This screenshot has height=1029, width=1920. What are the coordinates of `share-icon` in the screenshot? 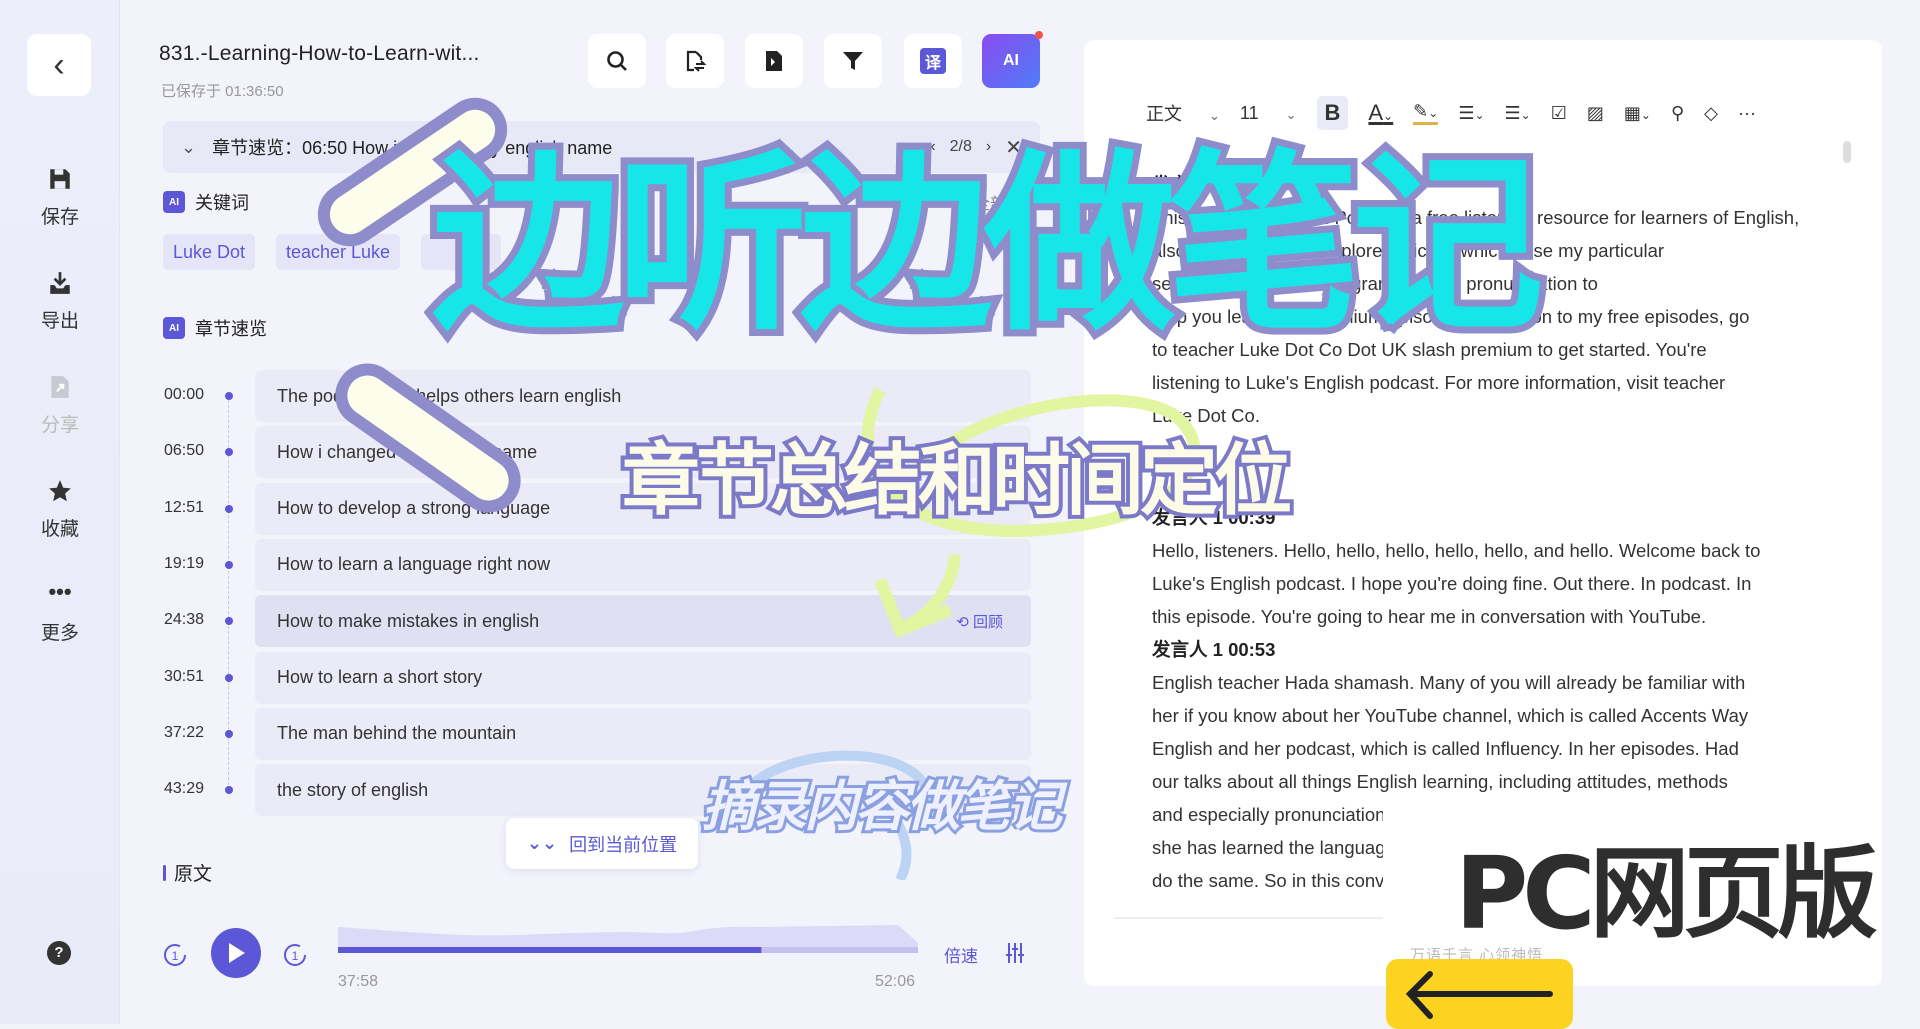 It's located at (60, 387).